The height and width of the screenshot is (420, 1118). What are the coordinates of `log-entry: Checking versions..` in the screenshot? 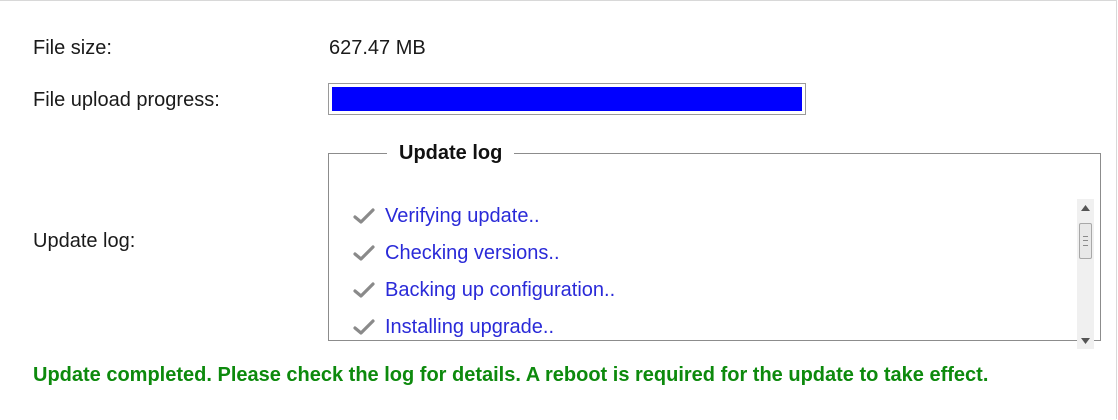 It's located at (484, 252).